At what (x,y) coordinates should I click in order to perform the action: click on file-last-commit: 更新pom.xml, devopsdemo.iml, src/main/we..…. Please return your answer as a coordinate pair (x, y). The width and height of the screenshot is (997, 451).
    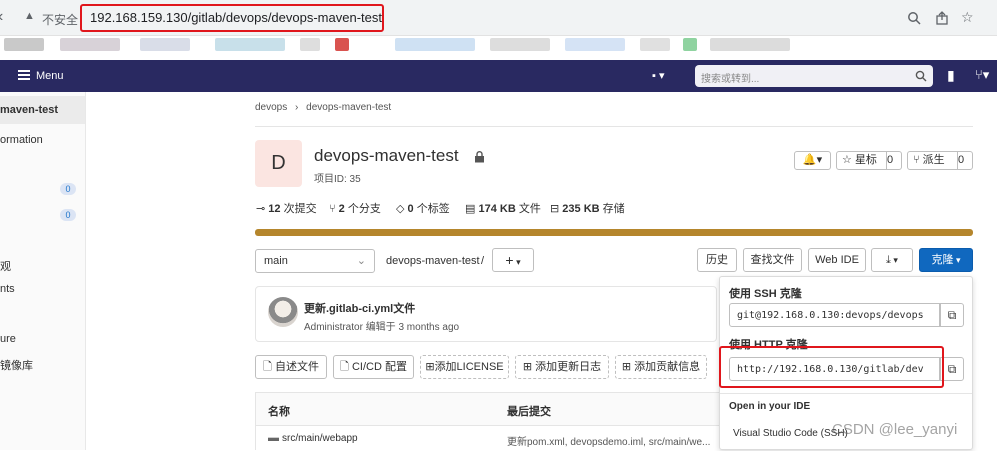
    Looking at the image, I should click on (608, 440).